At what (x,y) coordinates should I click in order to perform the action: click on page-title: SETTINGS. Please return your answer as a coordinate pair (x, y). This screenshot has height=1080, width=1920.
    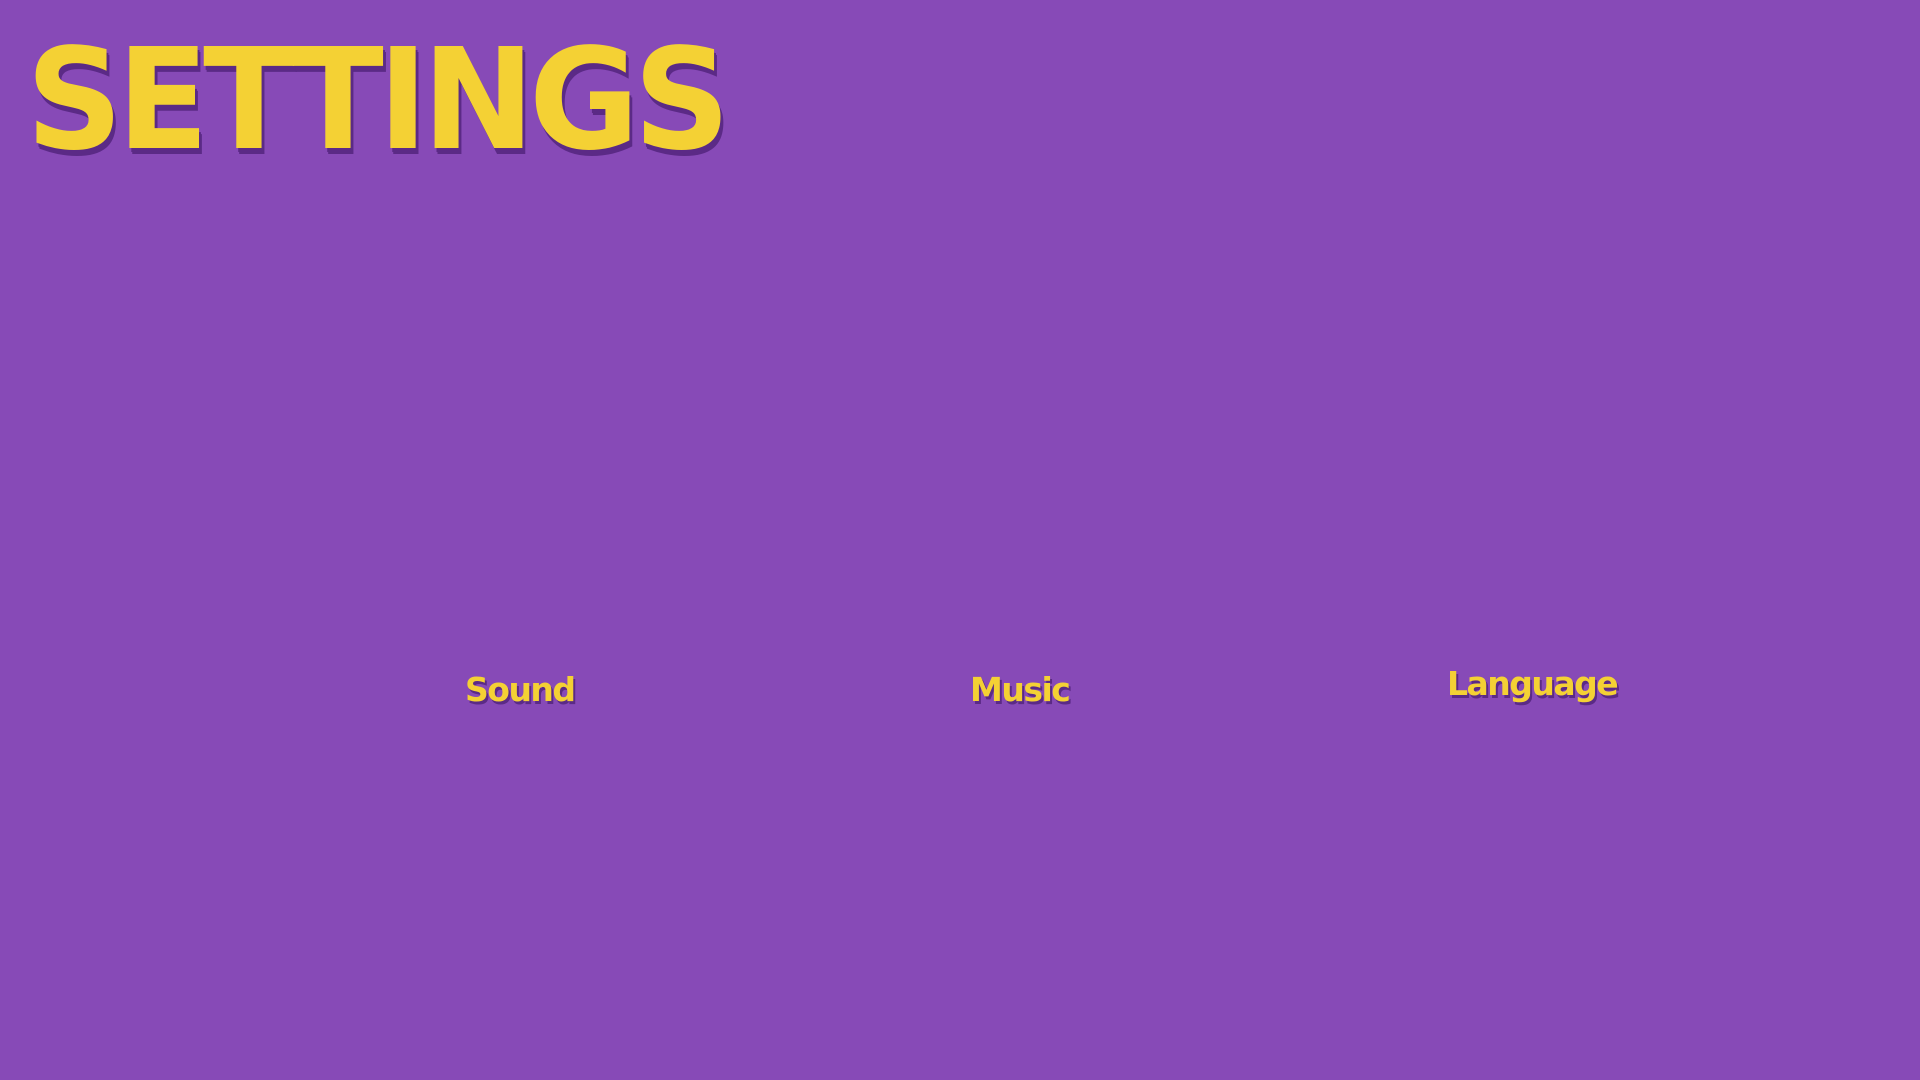
    Looking at the image, I should click on (378, 100).